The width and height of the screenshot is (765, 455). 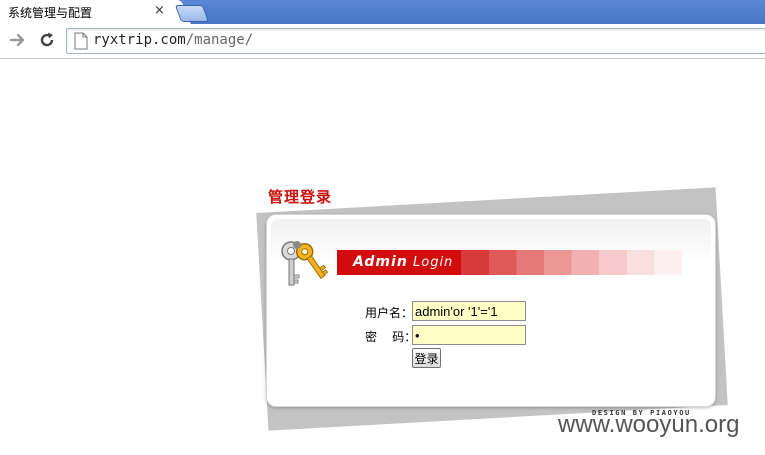 What do you see at coordinates (433, 262) in the screenshot?
I see `banner-login-text: Login` at bounding box center [433, 262].